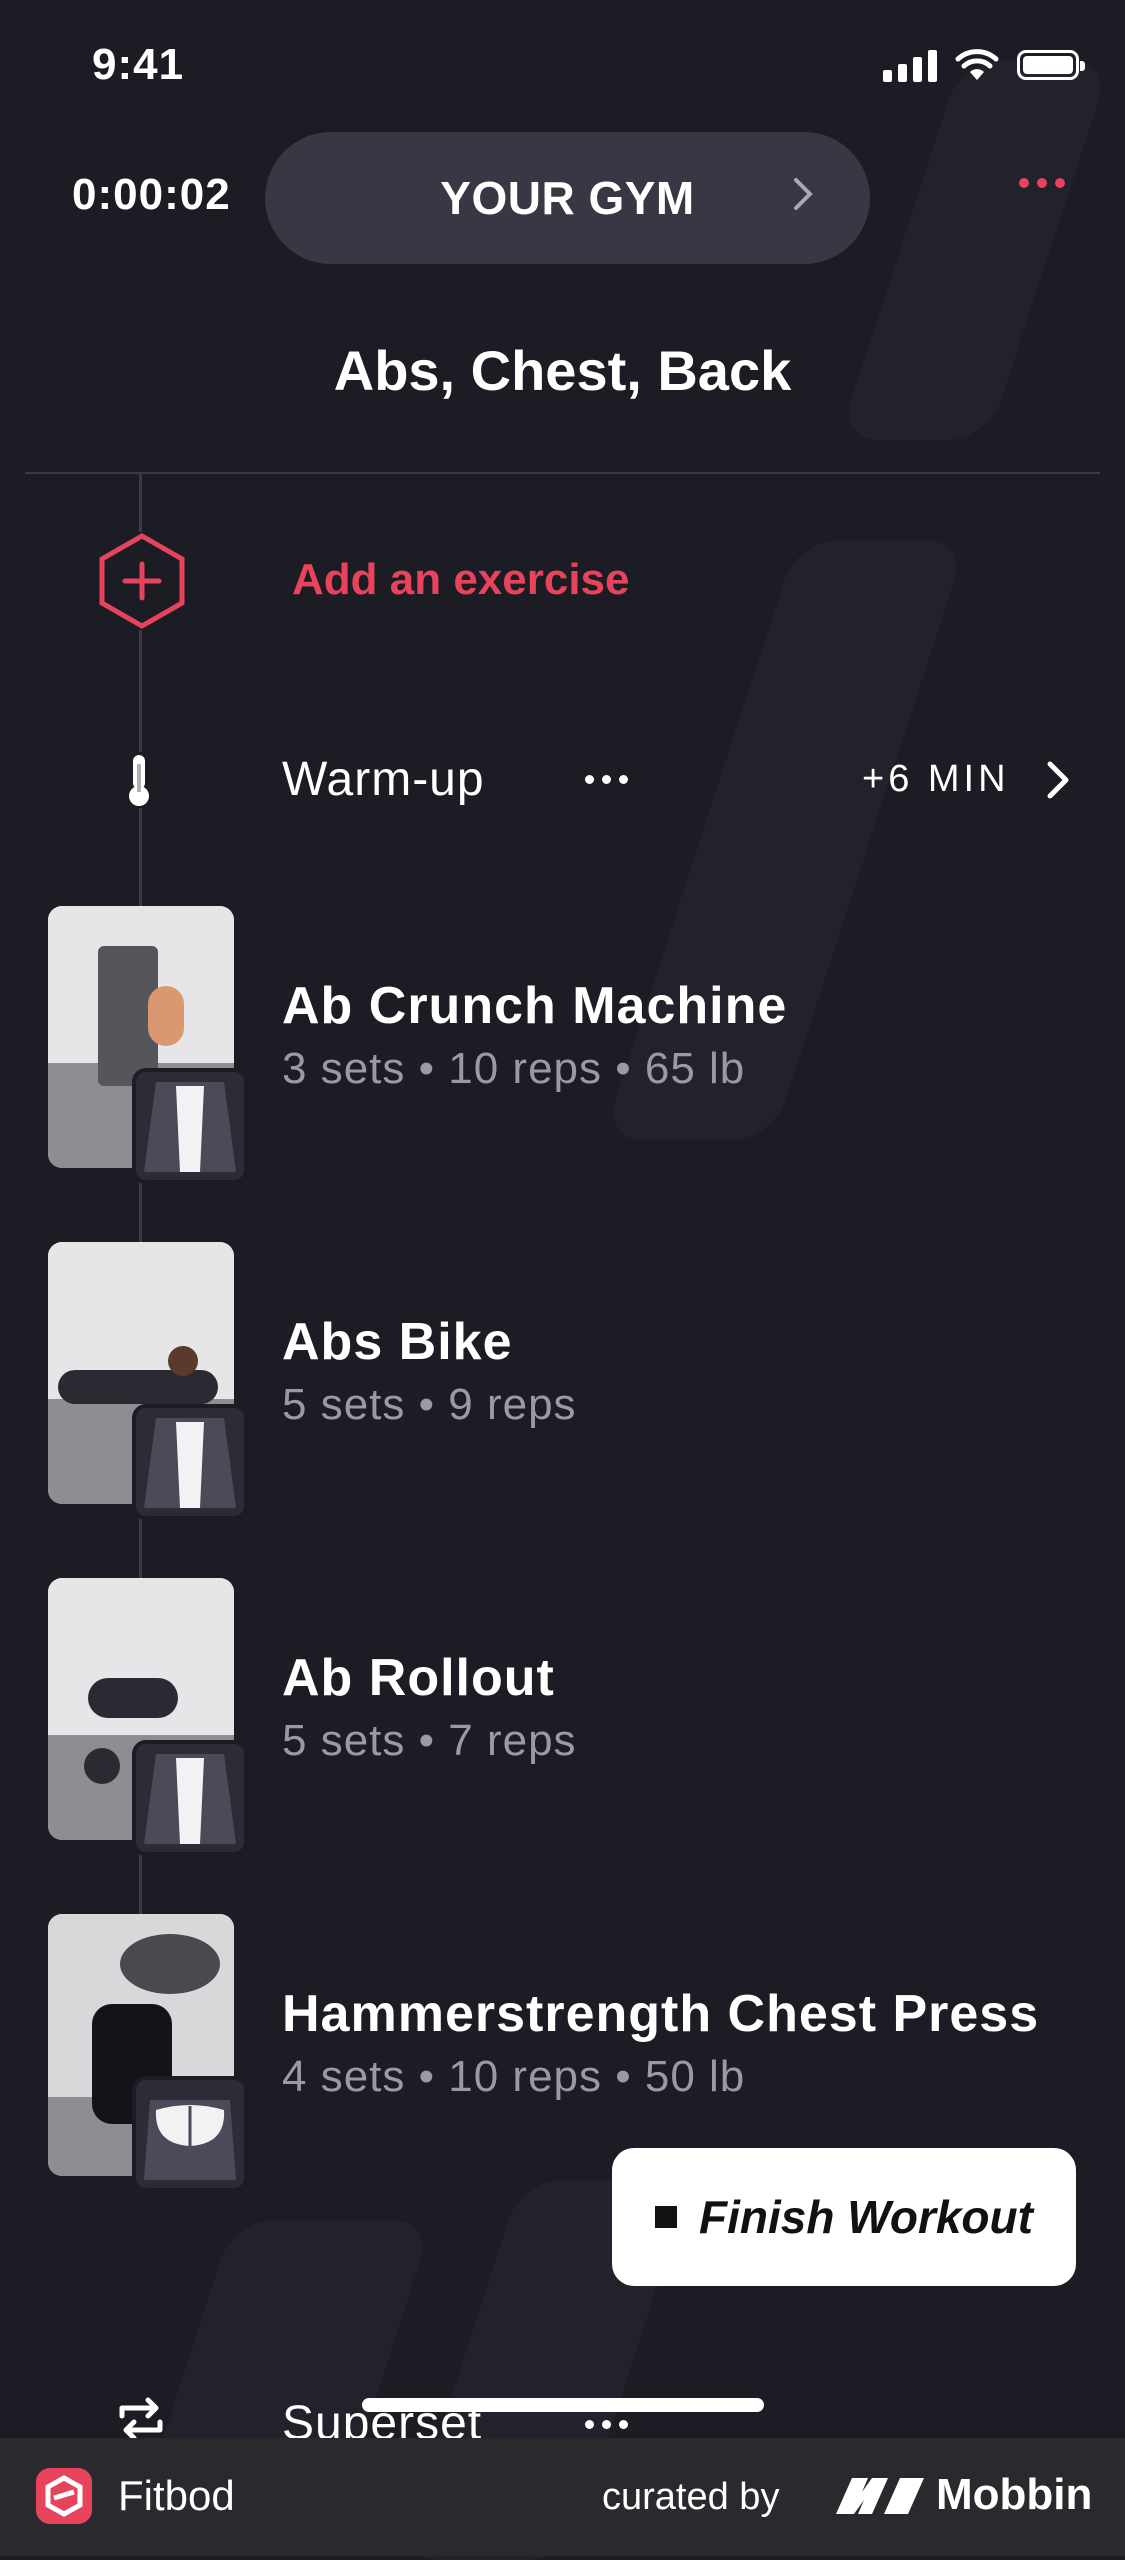 Image resolution: width=1125 pixels, height=2560 pixels. I want to click on wifi-icon, so click(977, 64).